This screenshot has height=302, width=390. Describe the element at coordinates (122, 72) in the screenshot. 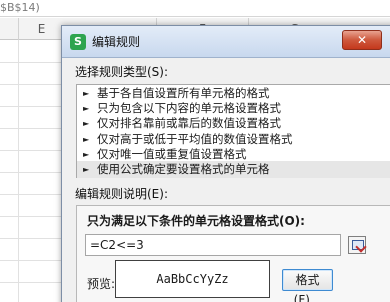

I see `select-rule-type-label: 选择规则类型(S):` at that location.